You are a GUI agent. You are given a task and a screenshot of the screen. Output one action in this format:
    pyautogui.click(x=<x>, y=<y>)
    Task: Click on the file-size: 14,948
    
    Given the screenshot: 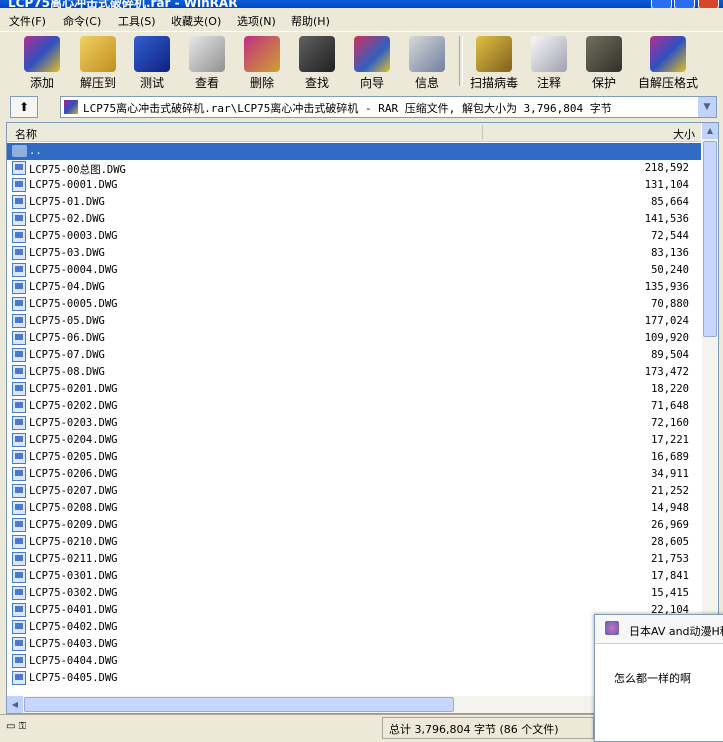 What is the action you would take?
    pyautogui.click(x=670, y=508)
    